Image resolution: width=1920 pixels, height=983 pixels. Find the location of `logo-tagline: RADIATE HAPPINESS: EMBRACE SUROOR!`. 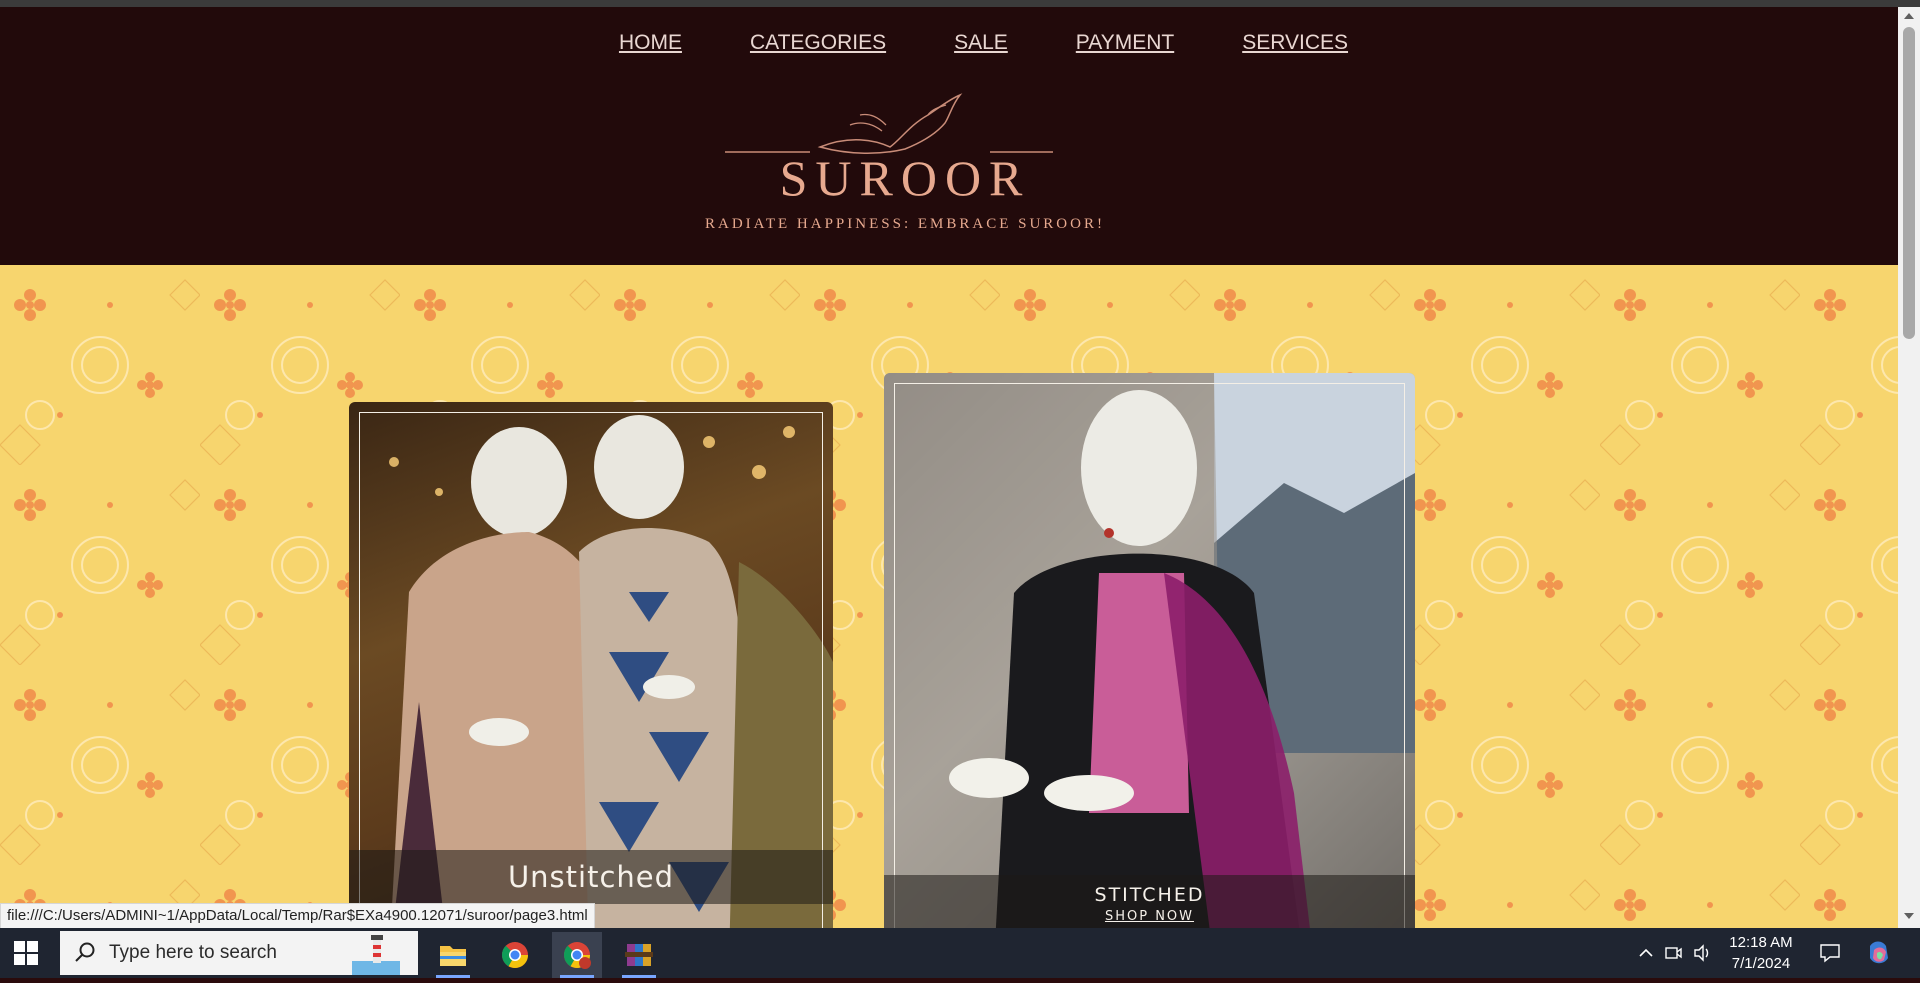

logo-tagline: RADIATE HAPPINESS: EMBRACE SUROOR! is located at coordinates (905, 224).